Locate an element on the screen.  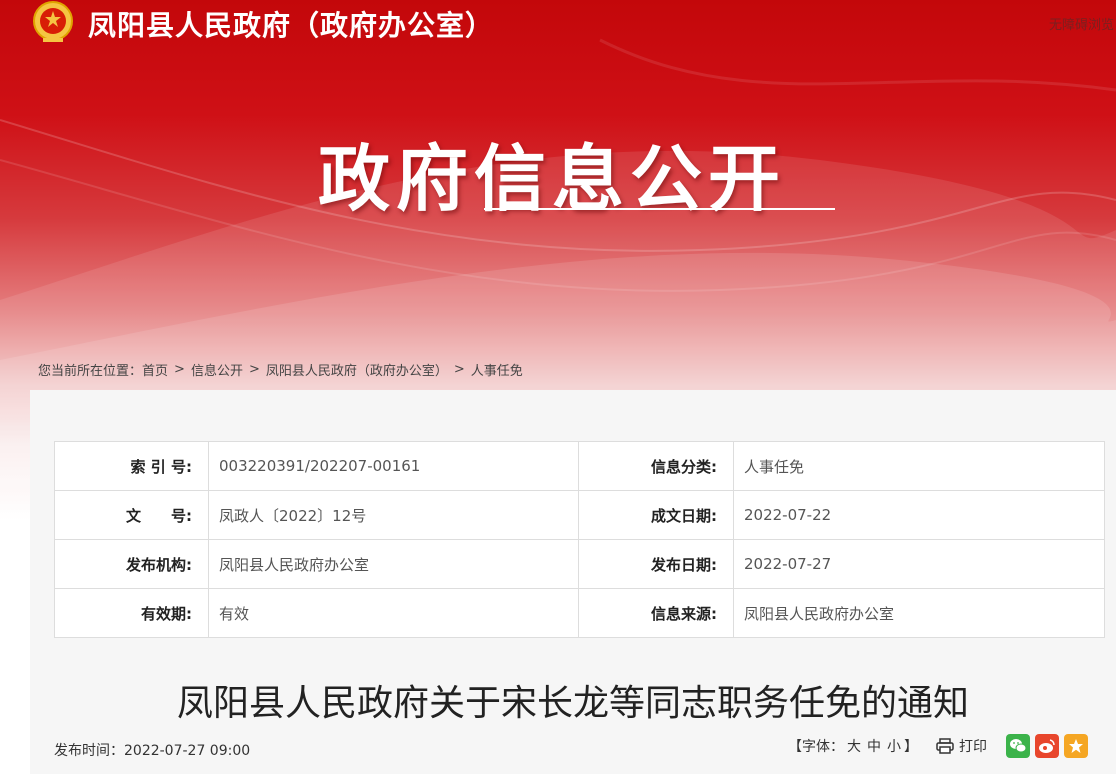
source-value: 凤阳县人民政府办公室 is located at coordinates (919, 613).